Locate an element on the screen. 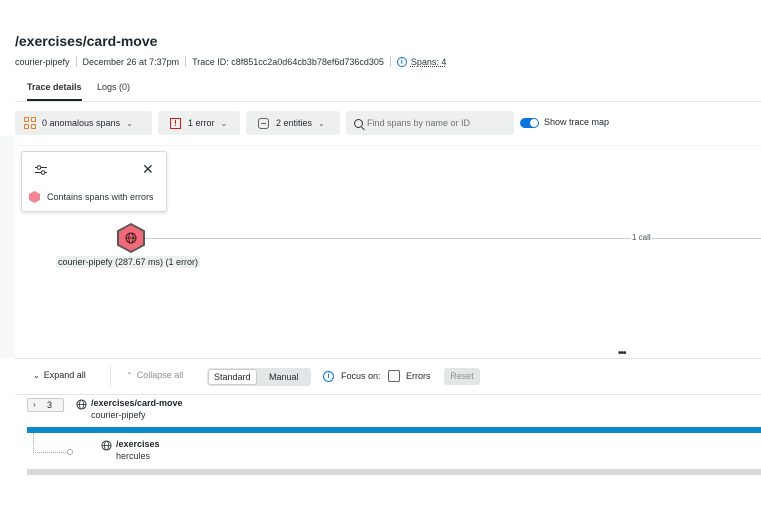 The height and width of the screenshot is (514, 761). errors-dropdown: ! 1 error ⌄ is located at coordinates (199, 123).